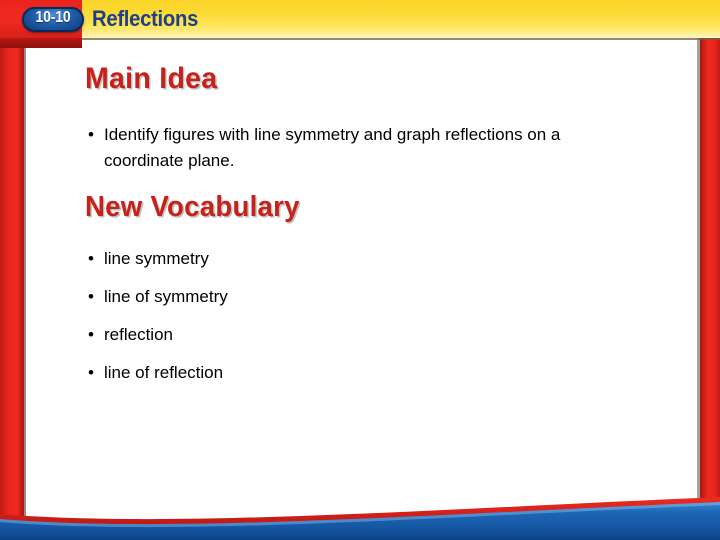 The image size is (720, 540). I want to click on vocabulary-list-item: • line of reflection, so click(155, 373).